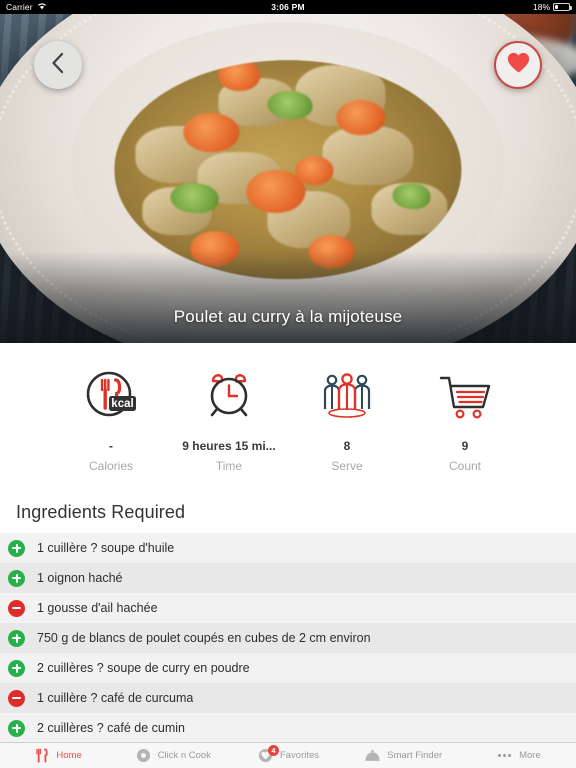 The image size is (576, 768). What do you see at coordinates (299, 755) in the screenshot?
I see `tab-label: Favorites` at bounding box center [299, 755].